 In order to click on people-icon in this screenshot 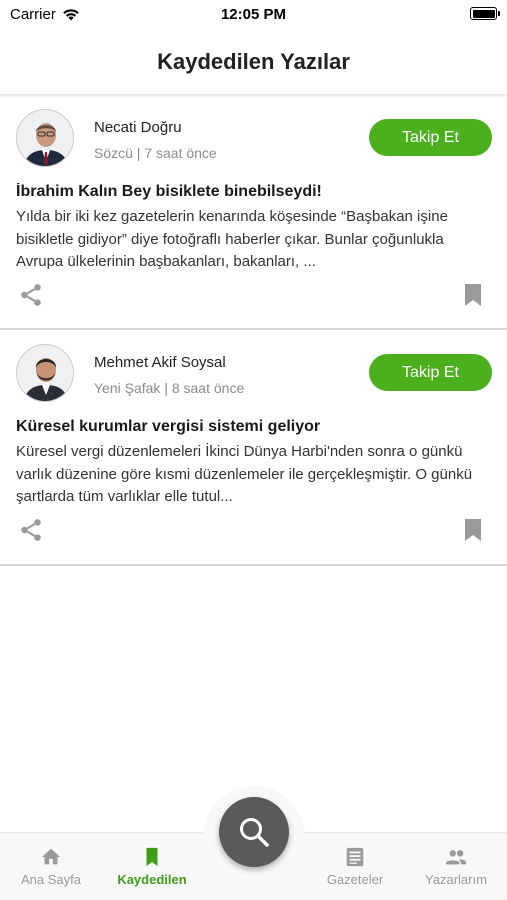, I will do `click(456, 857)`.